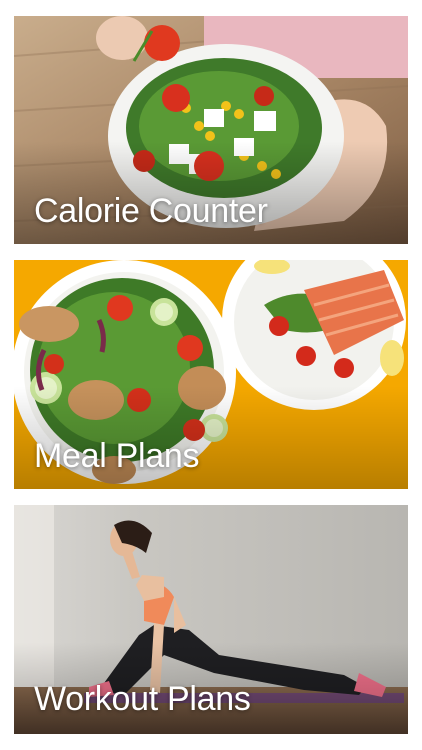 This screenshot has height=750, width=422. I want to click on calorie-counter-label: Calorie Counter, so click(151, 211).